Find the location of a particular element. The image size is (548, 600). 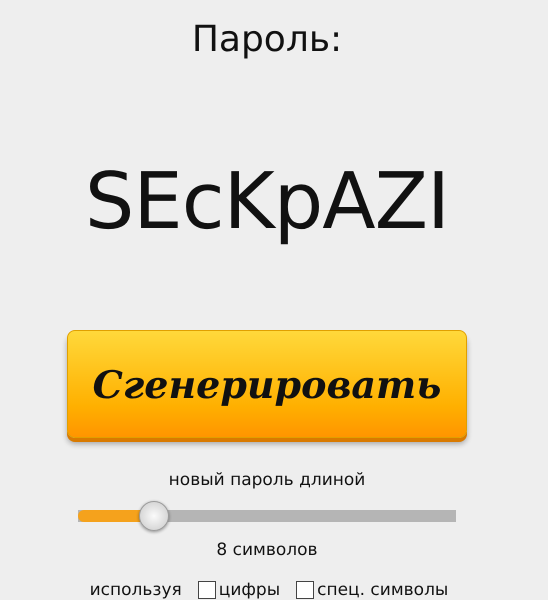

slider-thumb is located at coordinates (153, 516).